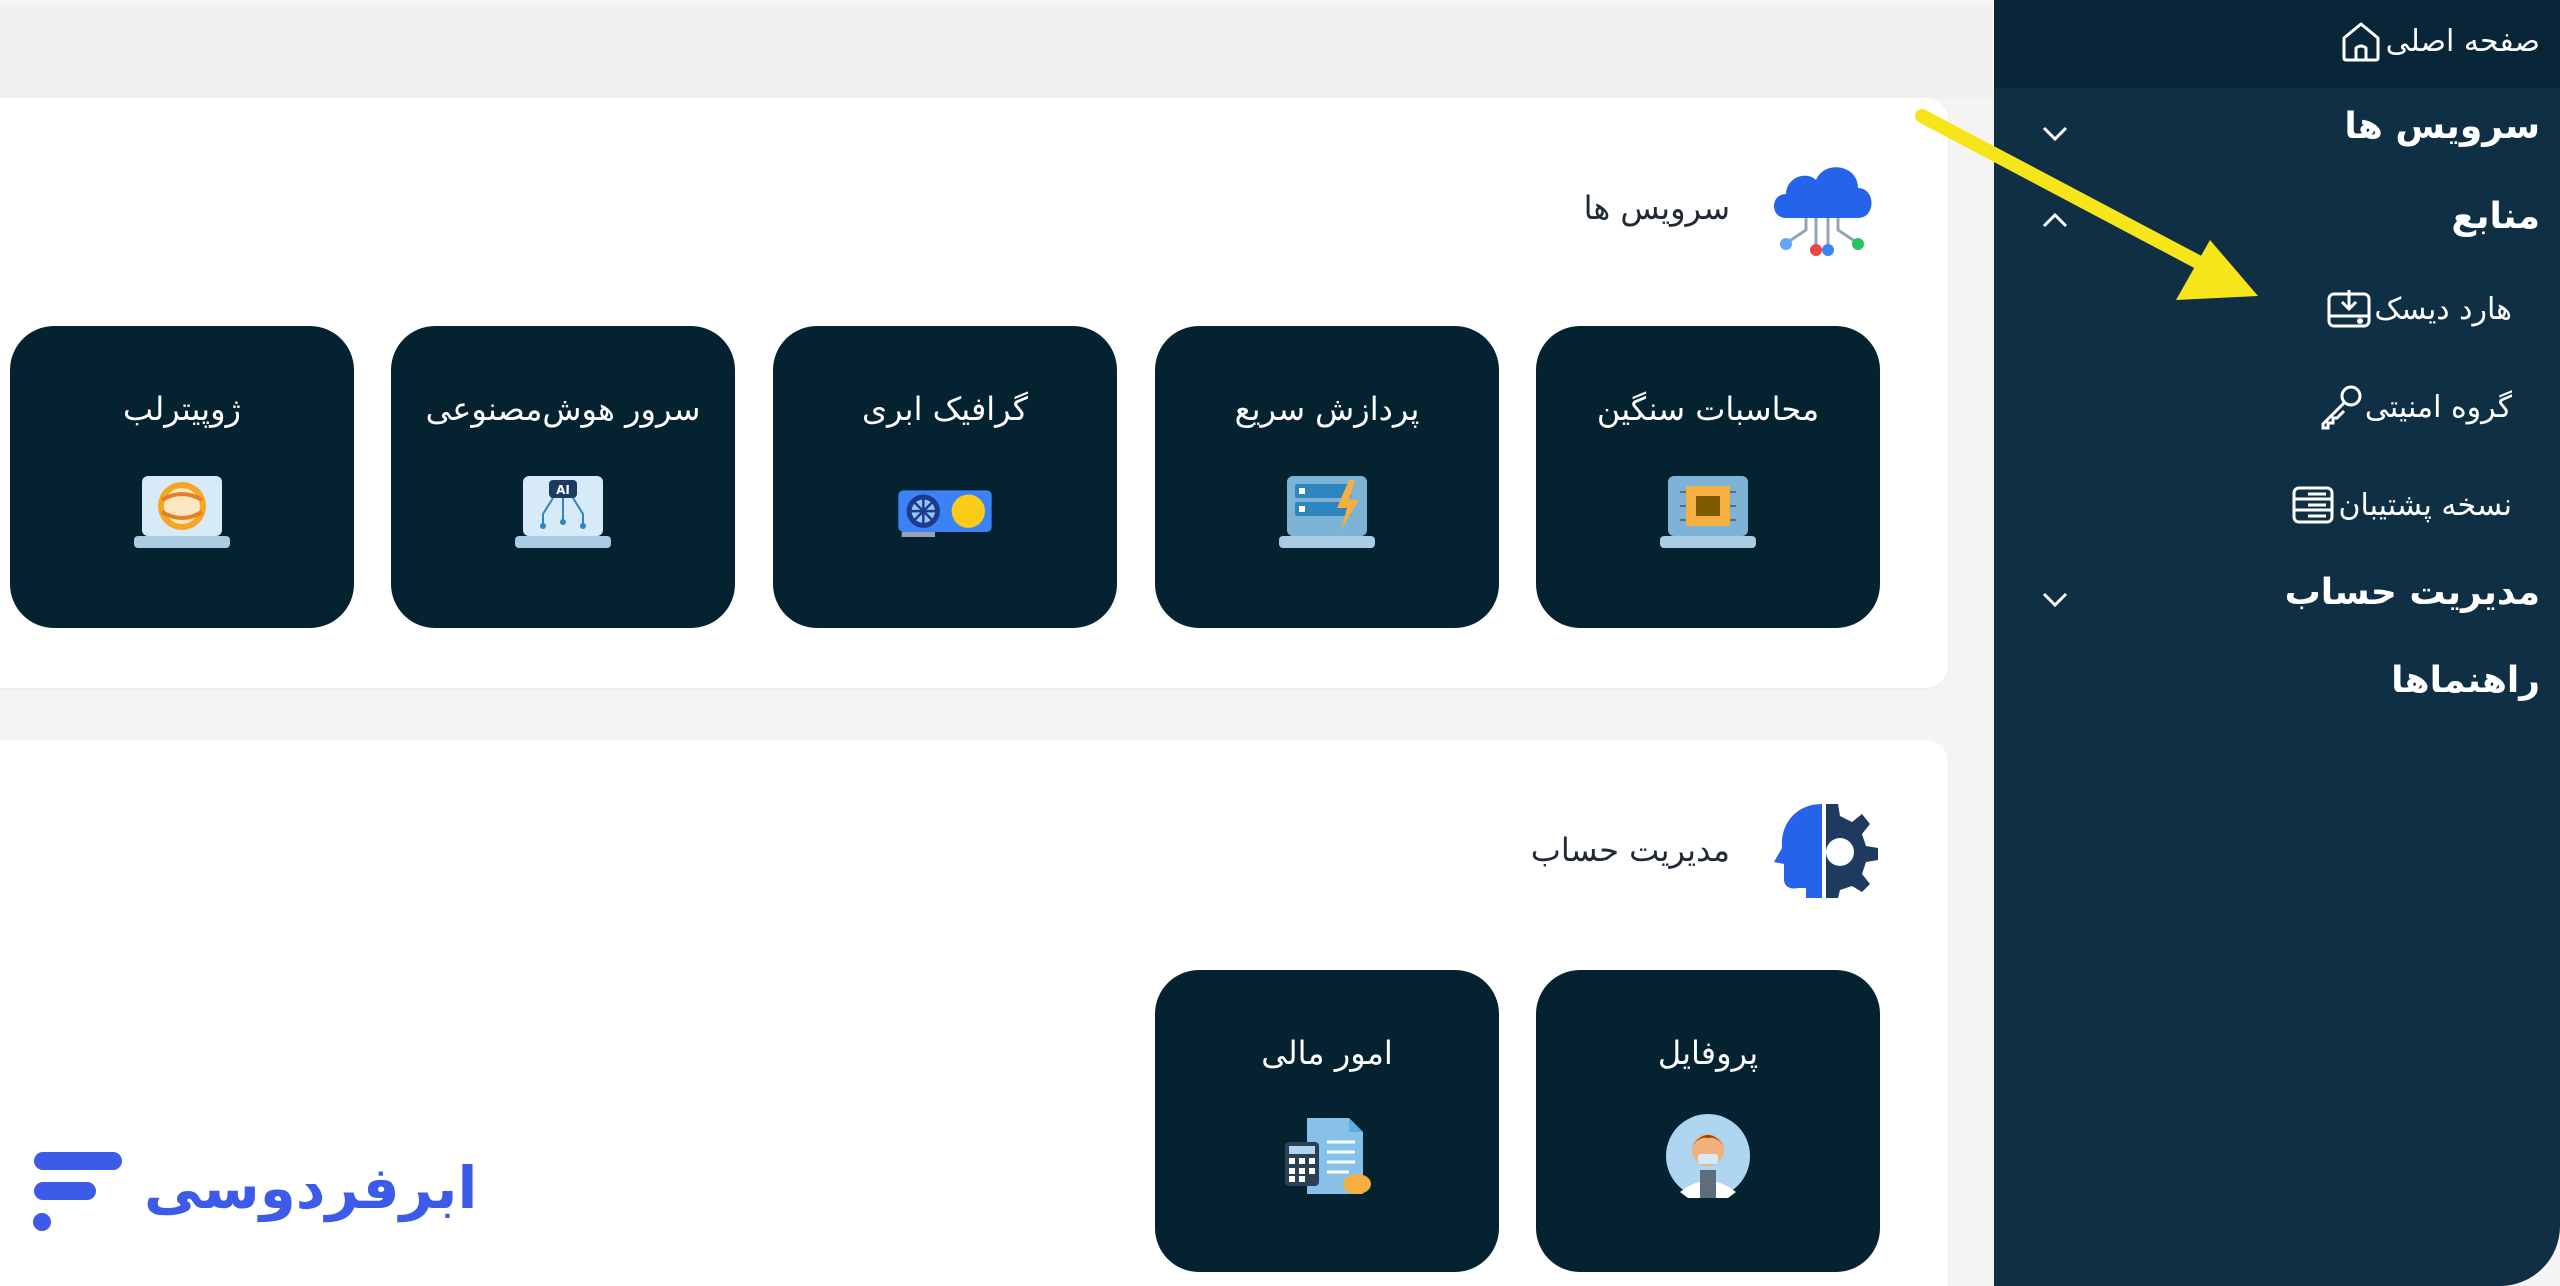  I want to click on service-card-heavy-compute: محاسبات سنگین, so click(1708, 477).